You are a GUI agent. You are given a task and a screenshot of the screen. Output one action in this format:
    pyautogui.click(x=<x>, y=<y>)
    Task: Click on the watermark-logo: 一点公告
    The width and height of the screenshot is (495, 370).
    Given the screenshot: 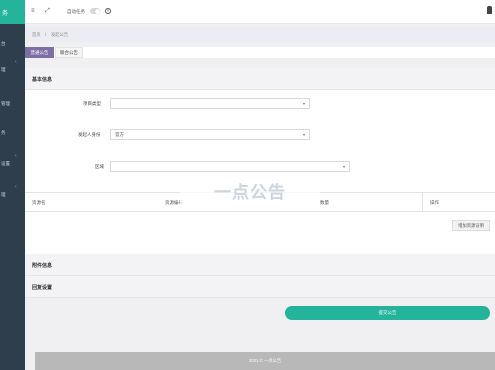 What is the action you would take?
    pyautogui.click(x=250, y=190)
    